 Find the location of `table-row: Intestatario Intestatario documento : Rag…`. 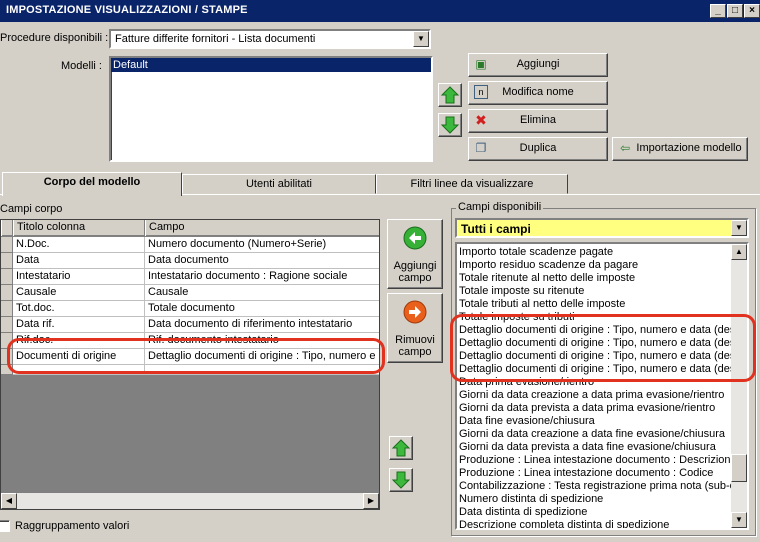

table-row: Intestatario Intestatario documento : Rag… is located at coordinates (190, 277).